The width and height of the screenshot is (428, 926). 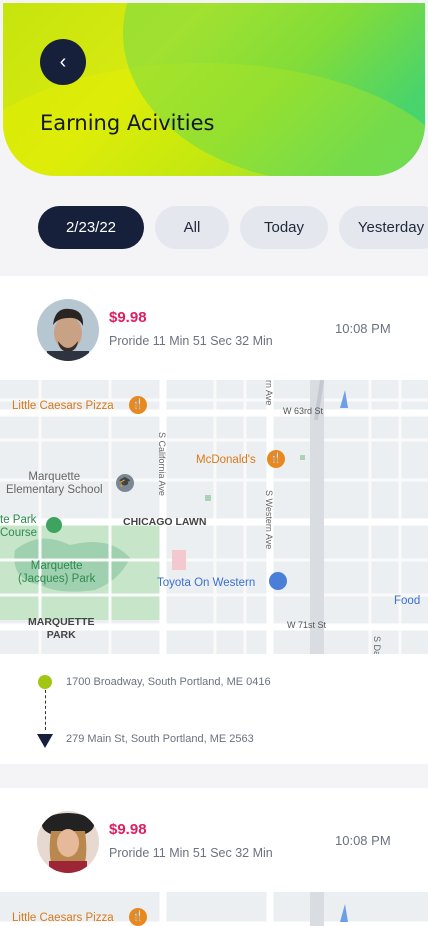 I want to click on route-map: Little Caesars Pizza 🍴, so click(x=214, y=909).